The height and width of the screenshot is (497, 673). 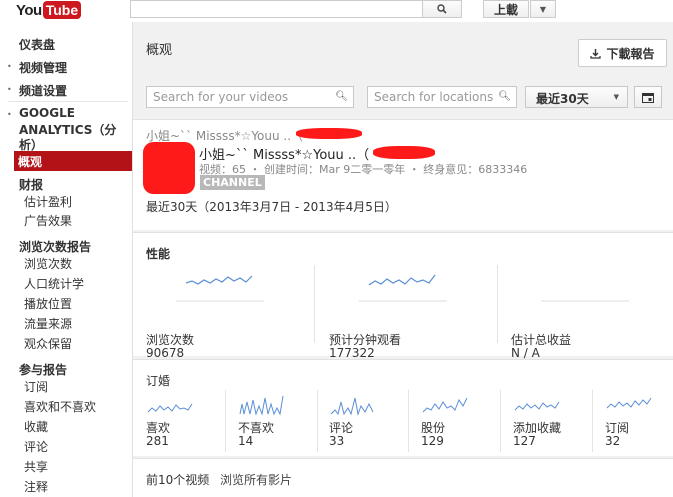 I want to click on sidebar-item-analytics-line1: GOOGLE, so click(x=47, y=113).